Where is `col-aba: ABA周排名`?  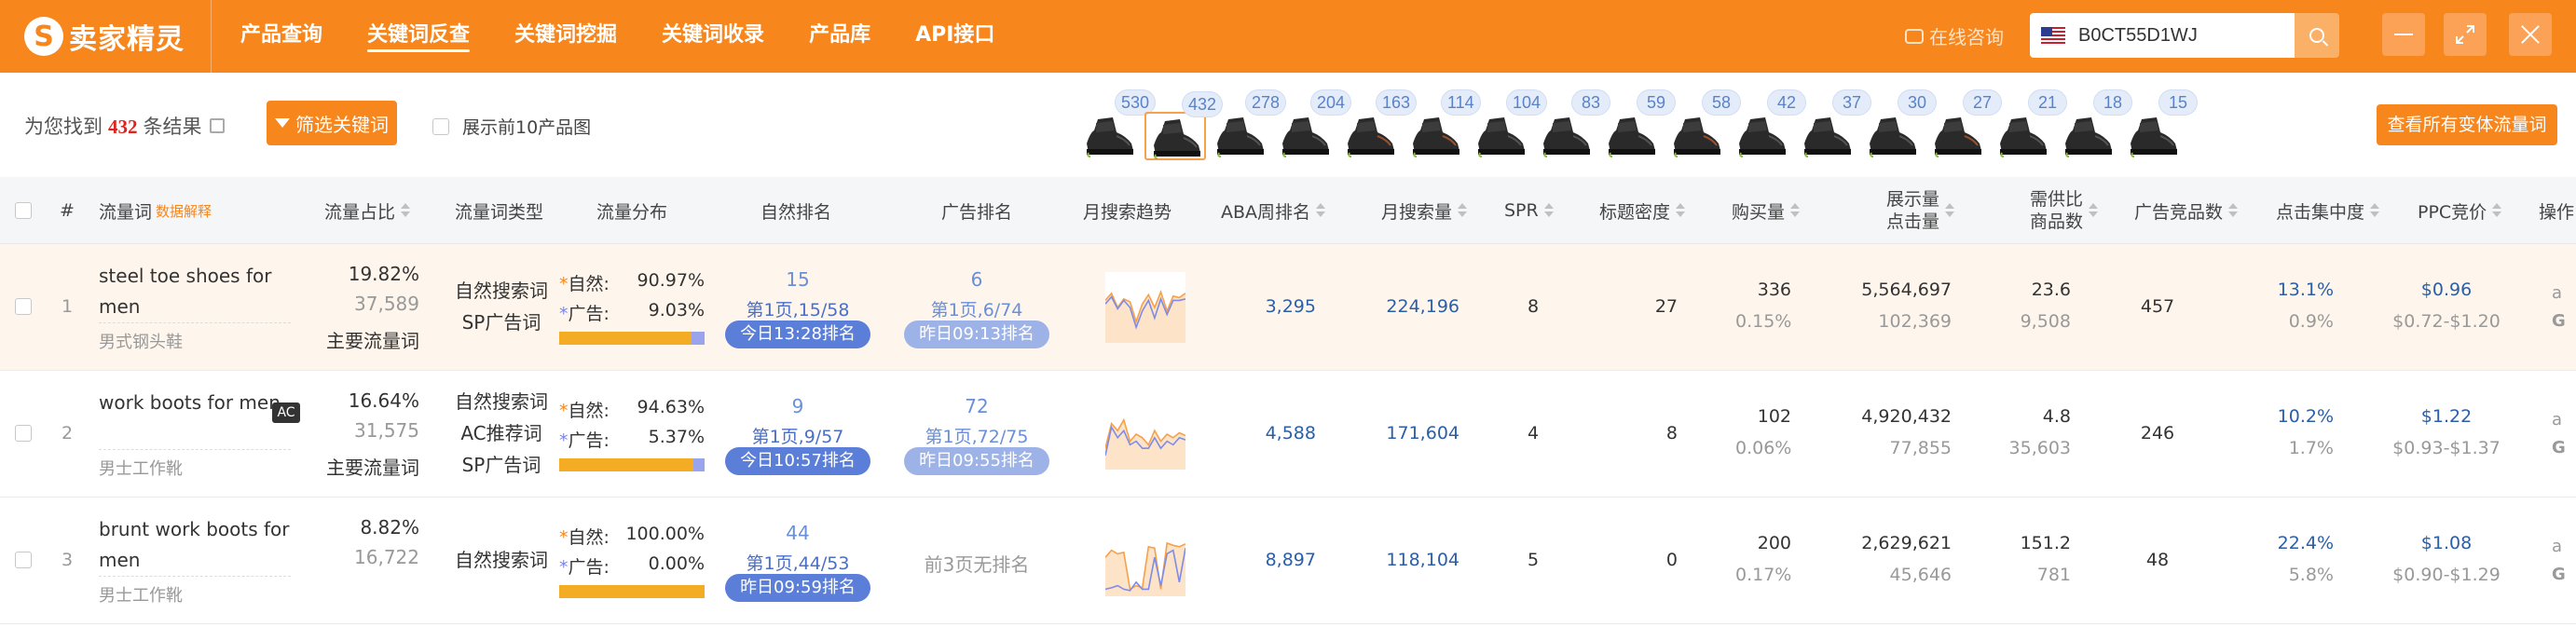
col-aba: ABA周排名 is located at coordinates (1273, 210).